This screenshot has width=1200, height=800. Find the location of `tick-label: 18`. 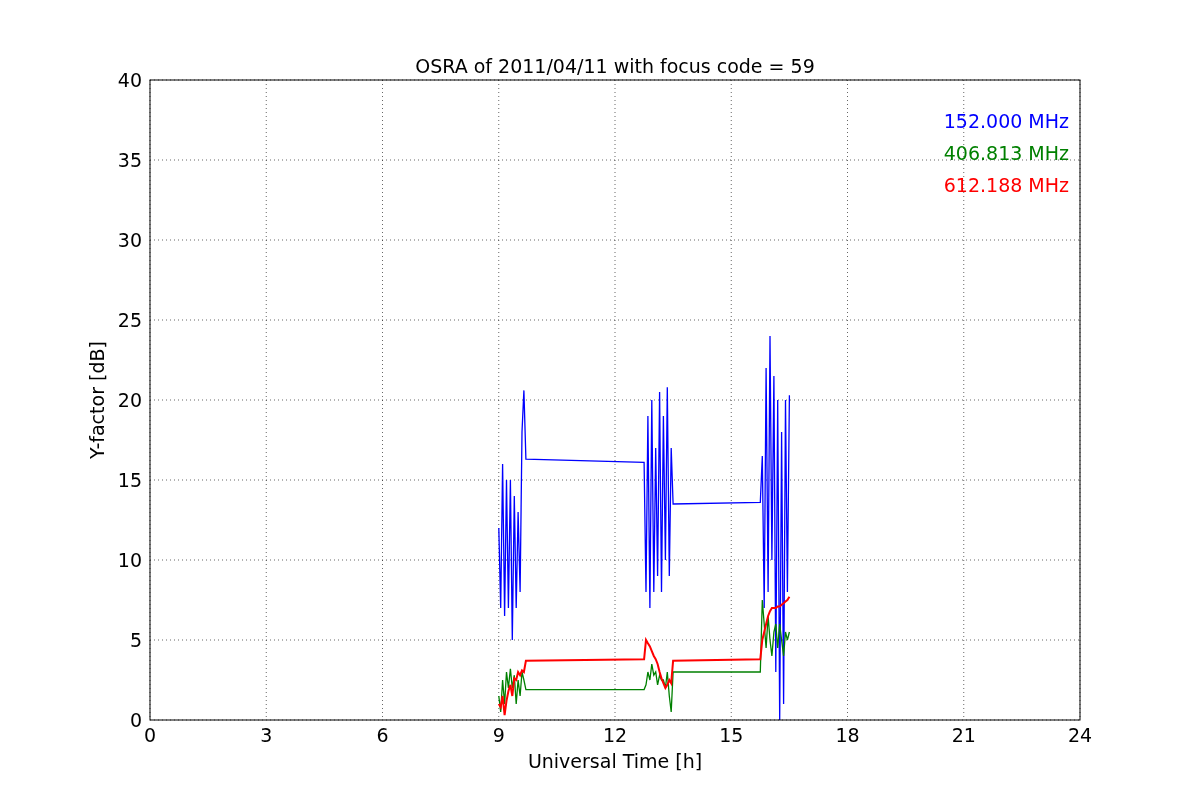

tick-label: 18 is located at coordinates (847, 735).